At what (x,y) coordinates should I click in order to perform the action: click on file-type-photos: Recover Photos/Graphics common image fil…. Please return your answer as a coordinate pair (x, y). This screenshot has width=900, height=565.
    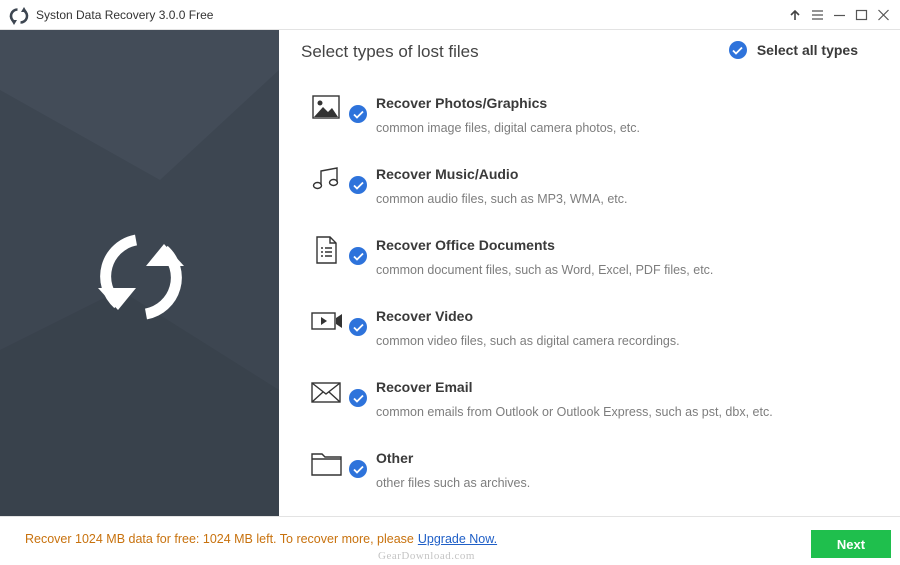
    Looking at the image, I should click on (591, 127).